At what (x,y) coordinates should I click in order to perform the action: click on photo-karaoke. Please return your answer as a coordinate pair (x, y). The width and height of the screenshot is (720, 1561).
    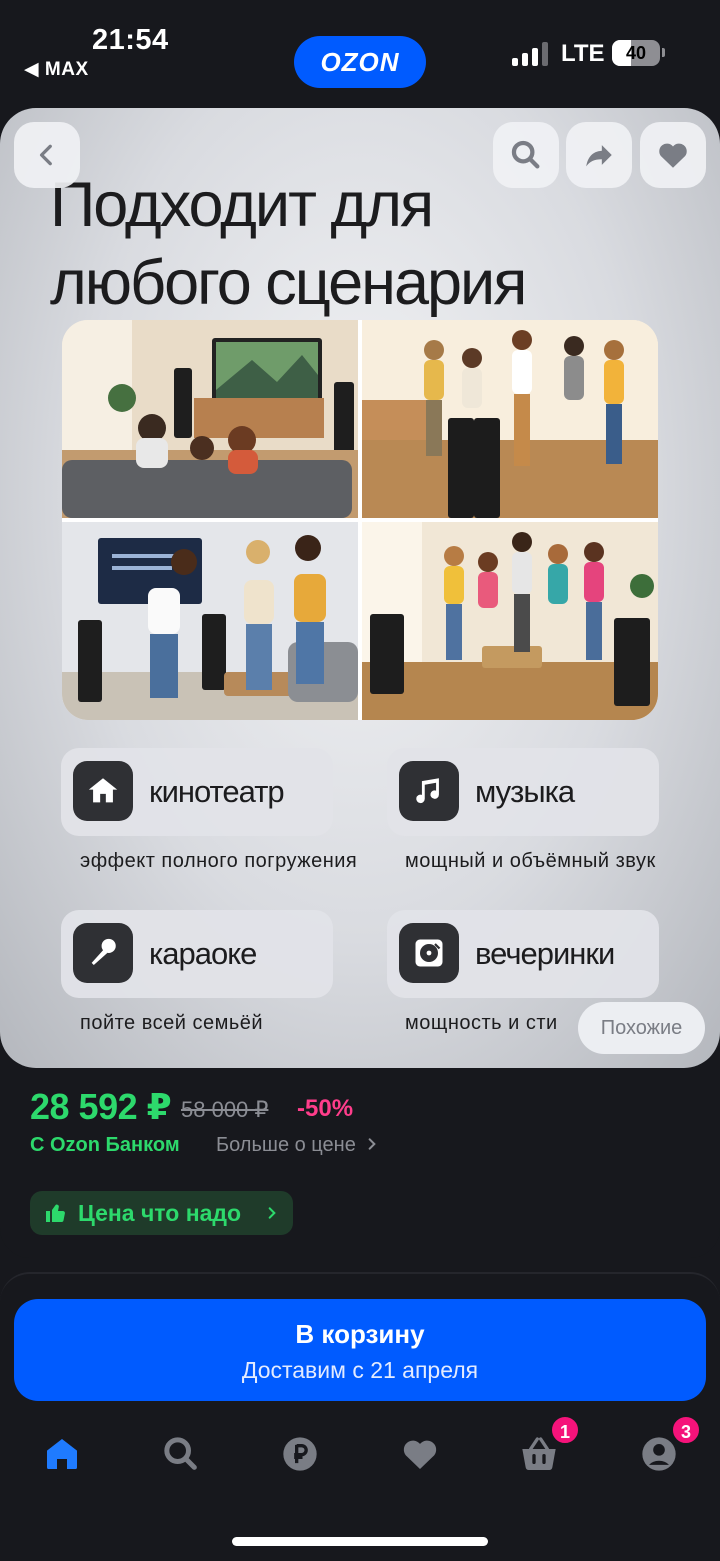
    Looking at the image, I should click on (210, 621).